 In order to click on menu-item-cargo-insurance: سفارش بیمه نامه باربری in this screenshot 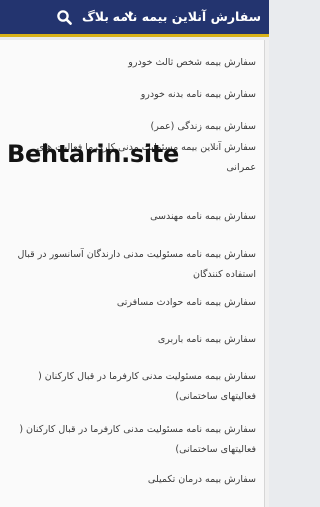, I will do `click(131, 340)`.